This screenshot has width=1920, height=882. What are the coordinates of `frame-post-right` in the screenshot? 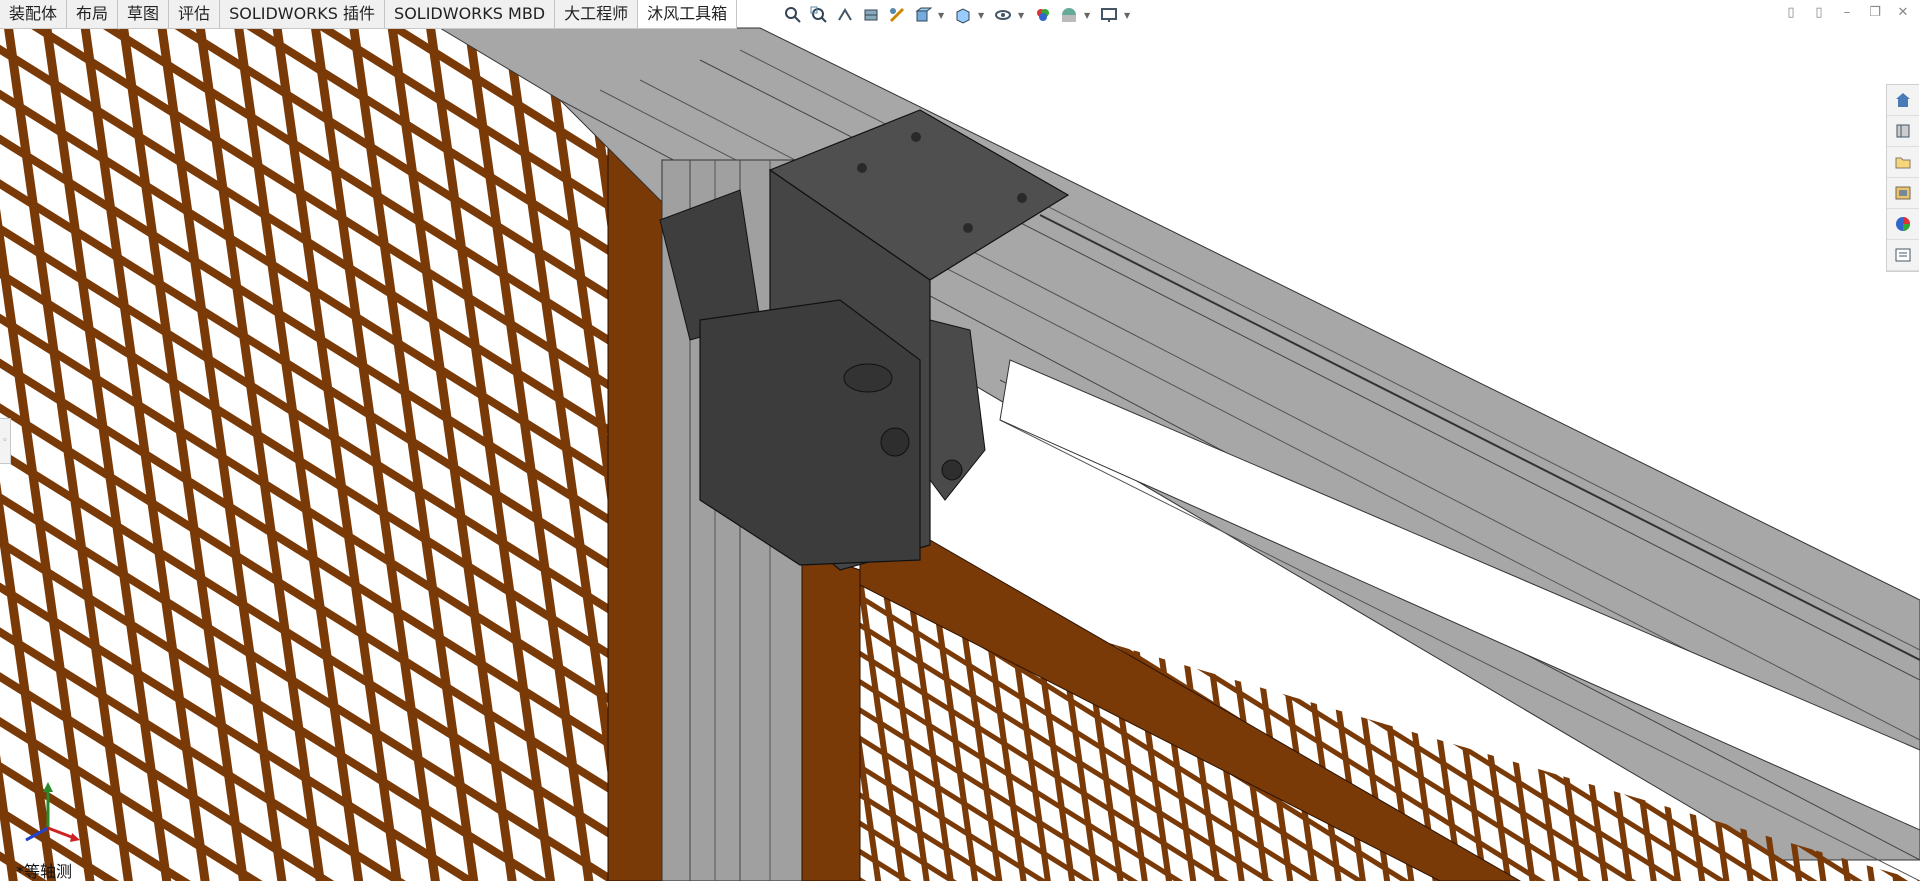 It's located at (831, 715).